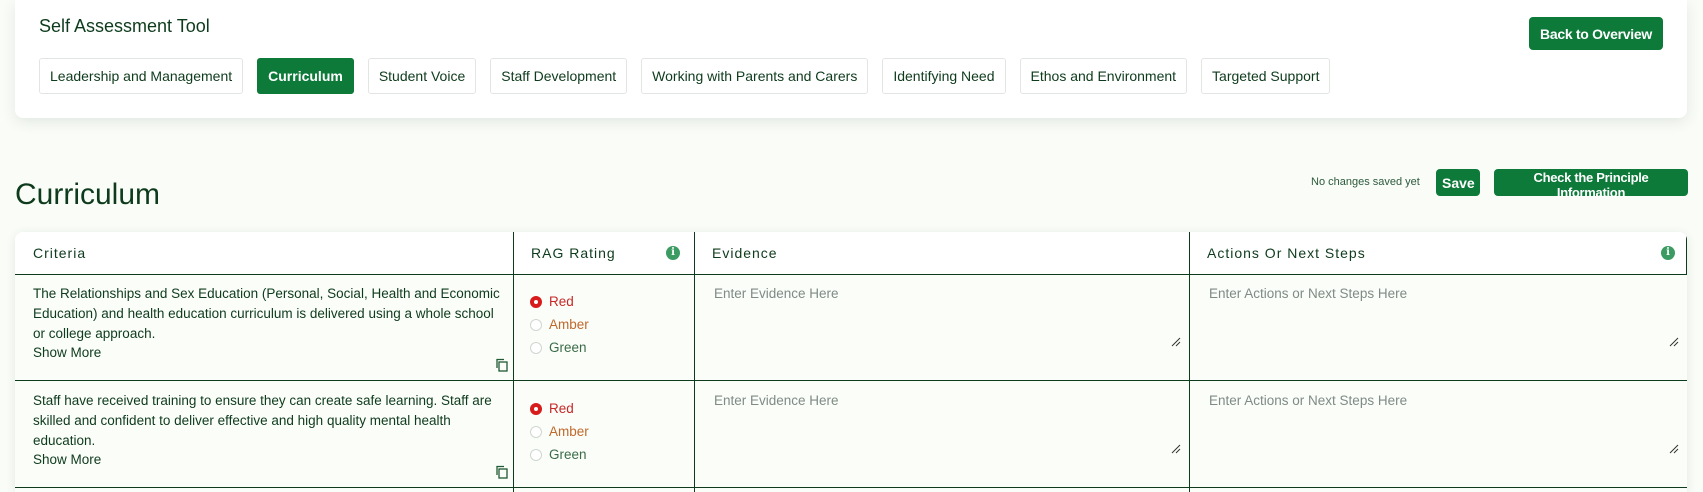 The image size is (1703, 492). I want to click on back-to-overview-button: Back to Overview, so click(1596, 33).